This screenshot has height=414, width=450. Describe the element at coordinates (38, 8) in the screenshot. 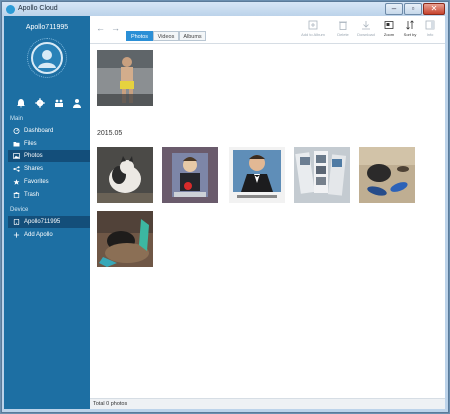

I see `window-title: Apollo Cloud` at that location.